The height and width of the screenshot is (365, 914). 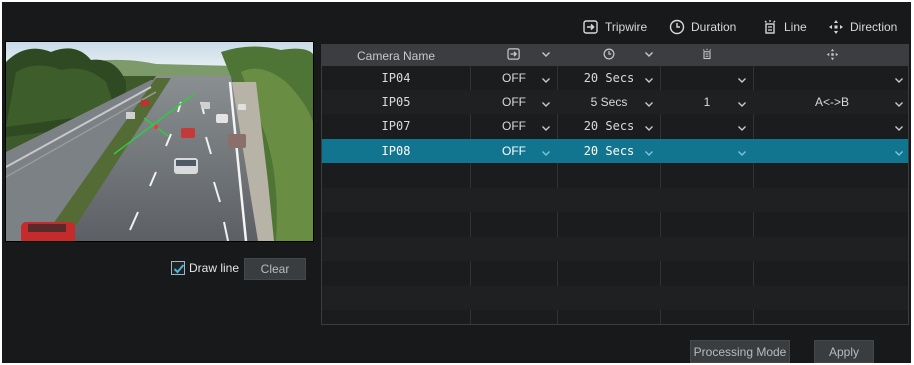 I want to click on legend-duration-label: Duration, so click(x=714, y=27).